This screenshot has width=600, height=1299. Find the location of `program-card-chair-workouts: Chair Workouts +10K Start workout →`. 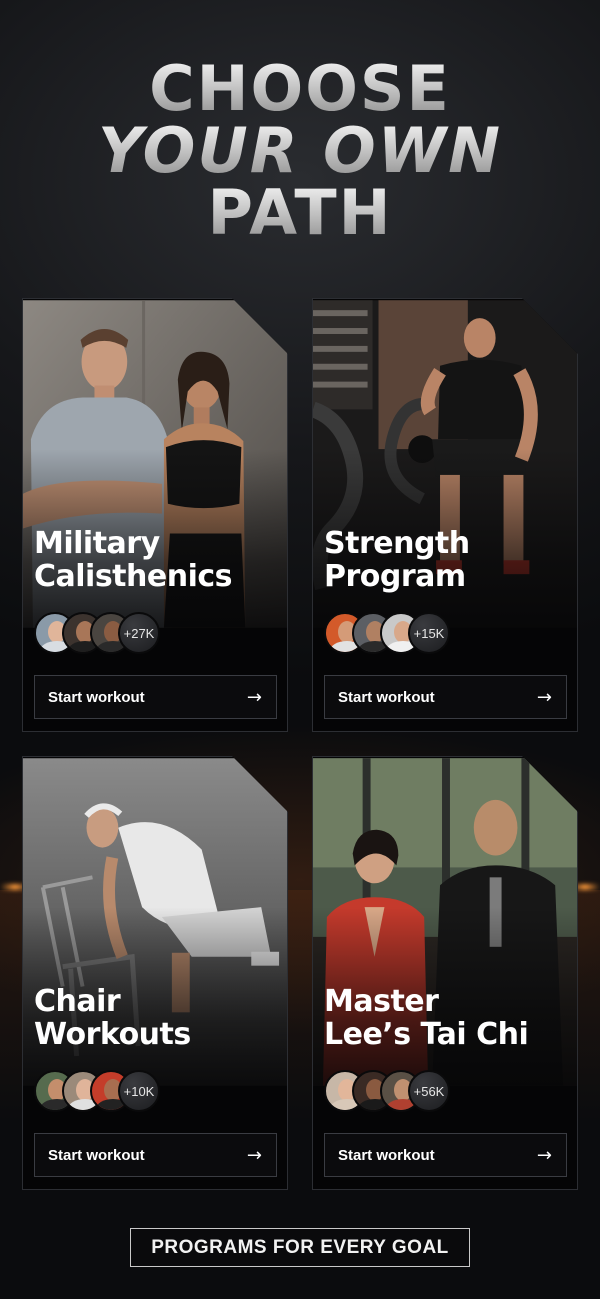

program-card-chair-workouts: Chair Workouts +10K Start workout → is located at coordinates (155, 973).